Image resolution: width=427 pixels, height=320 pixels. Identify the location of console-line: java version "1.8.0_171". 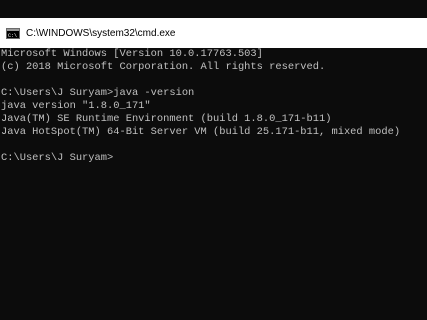
(76, 106).